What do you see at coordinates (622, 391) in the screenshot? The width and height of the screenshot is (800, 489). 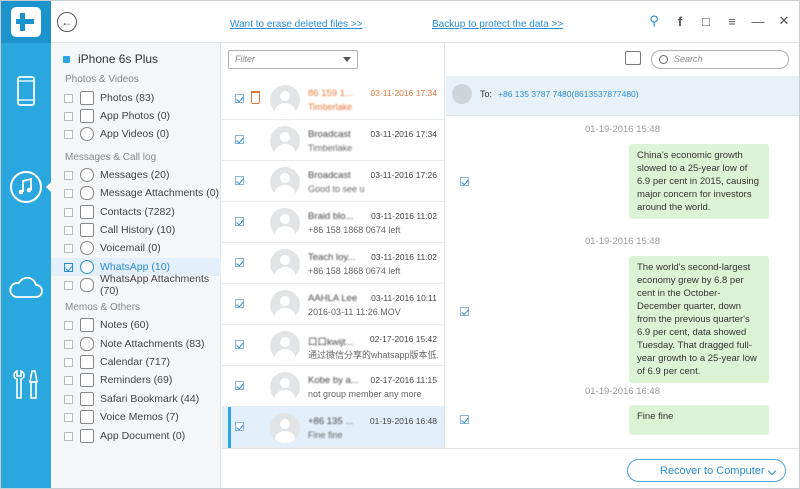 I see `message-timestamp: 01-19-2016 16:48` at bounding box center [622, 391].